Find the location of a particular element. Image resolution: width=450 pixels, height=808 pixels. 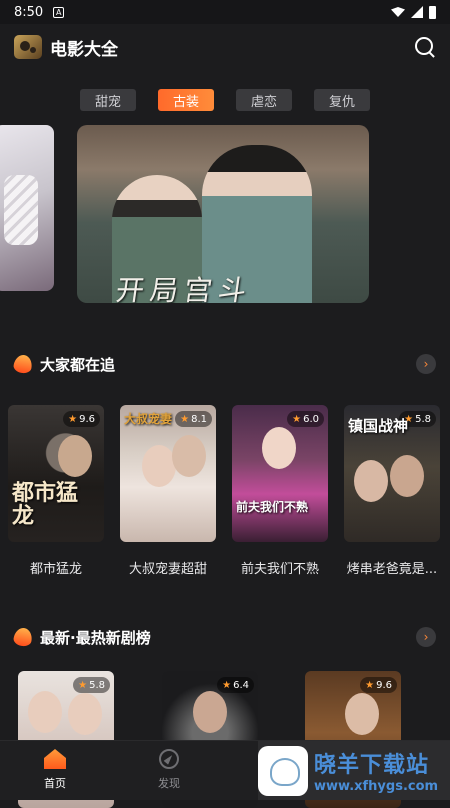

tab-tianchong: 甜宠 is located at coordinates (108, 100).